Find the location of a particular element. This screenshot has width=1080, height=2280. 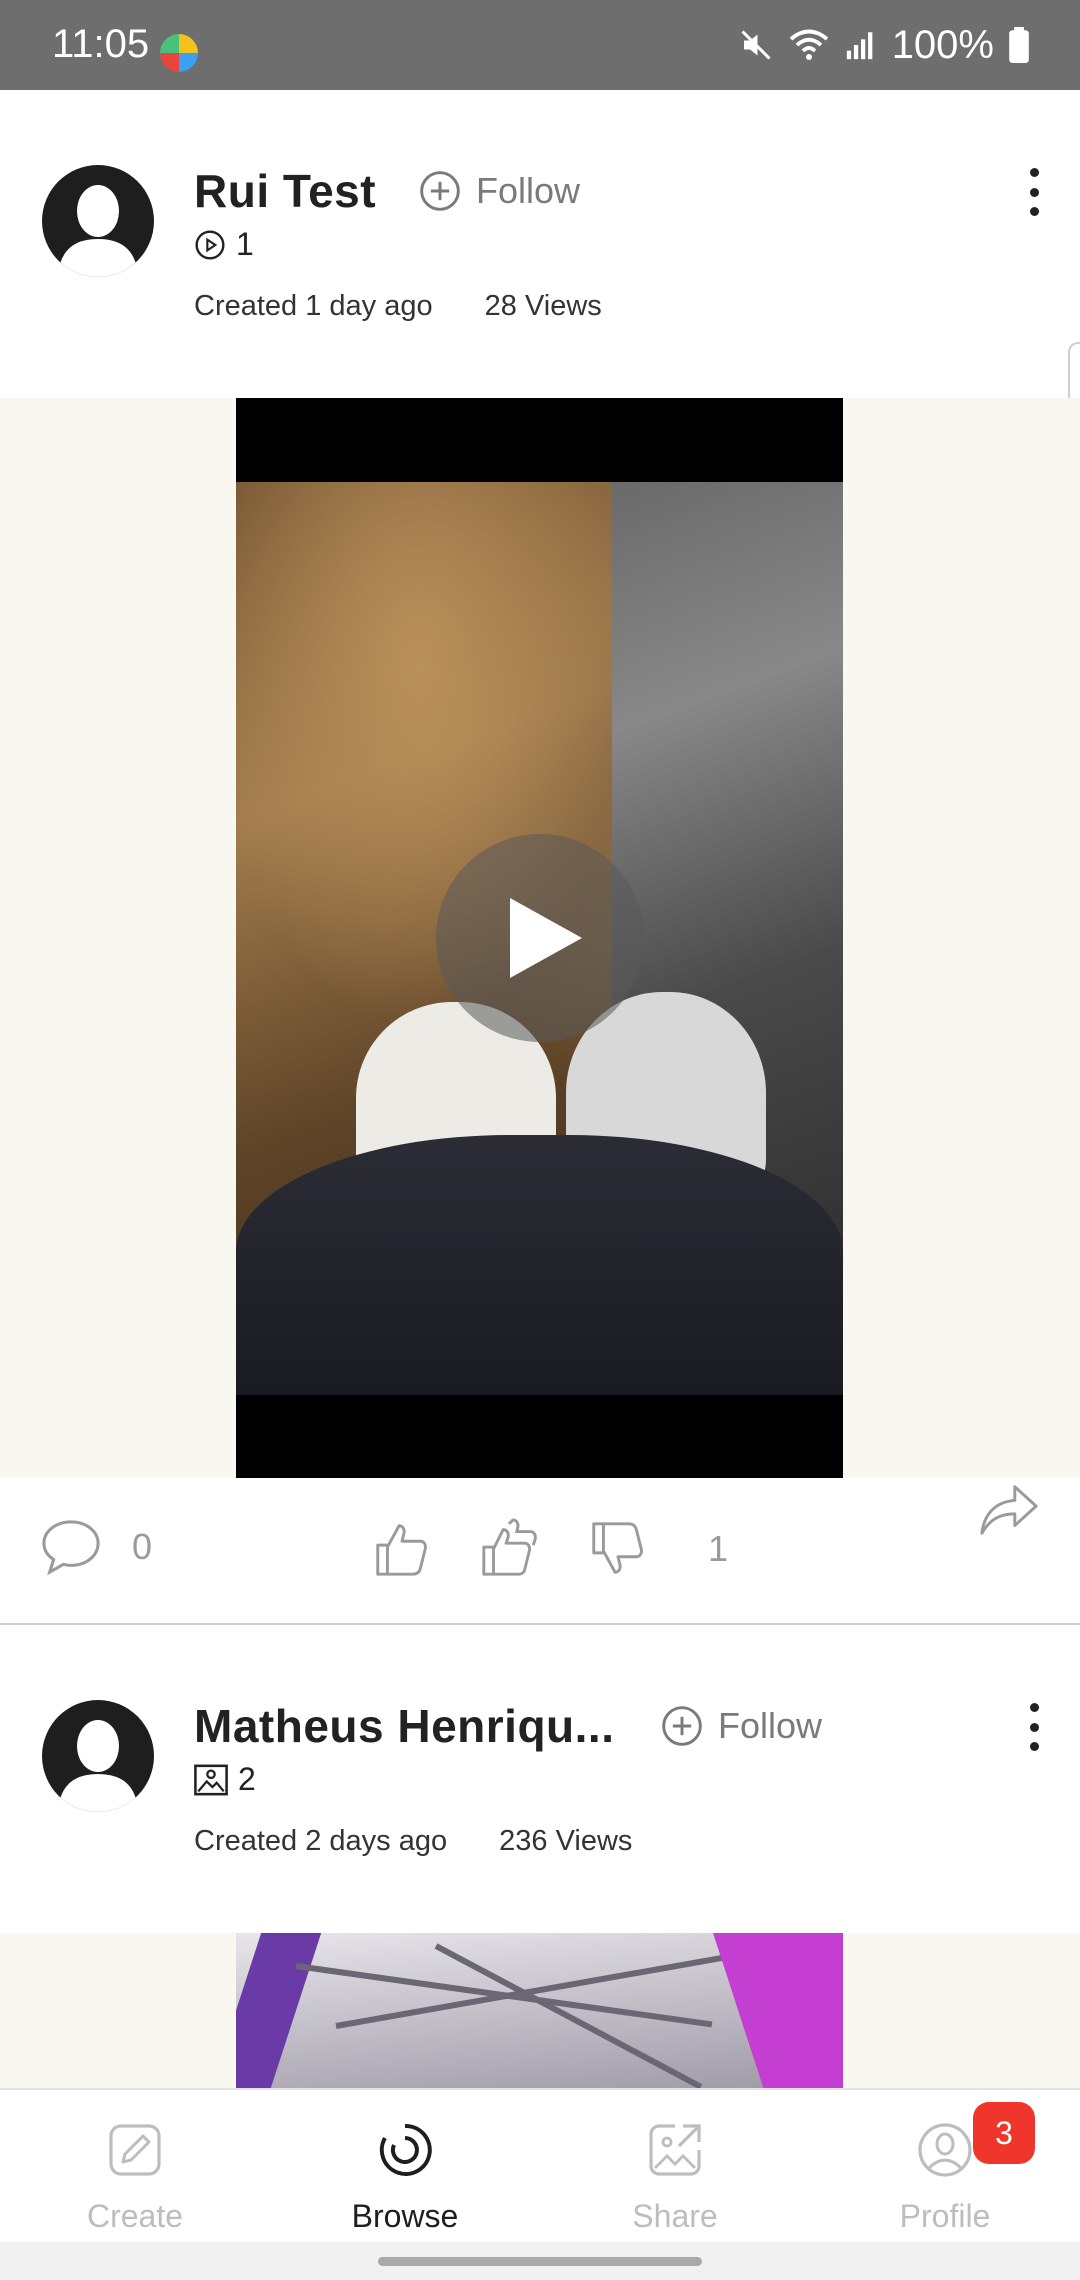

post-meta: Created 1 day ago 28 Views is located at coordinates (398, 306).